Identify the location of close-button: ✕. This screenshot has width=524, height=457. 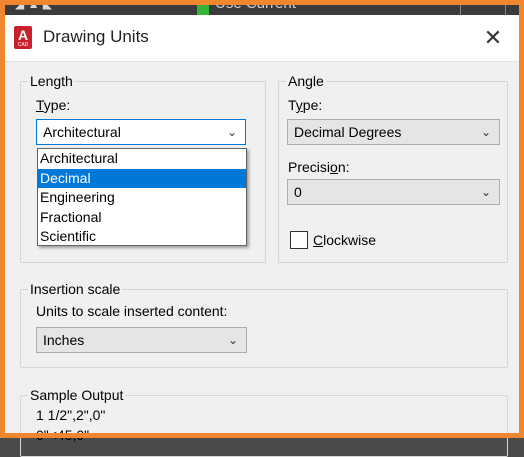
(493, 38).